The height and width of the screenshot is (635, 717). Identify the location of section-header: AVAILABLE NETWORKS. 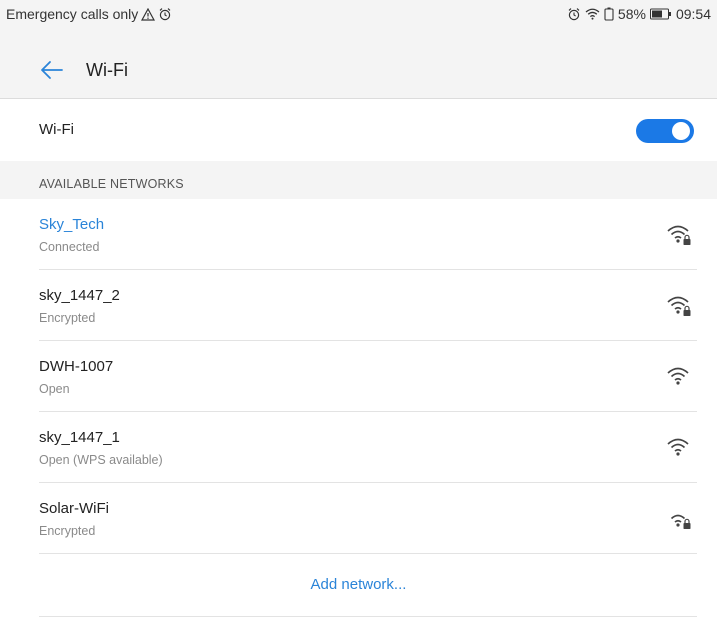
(358, 180).